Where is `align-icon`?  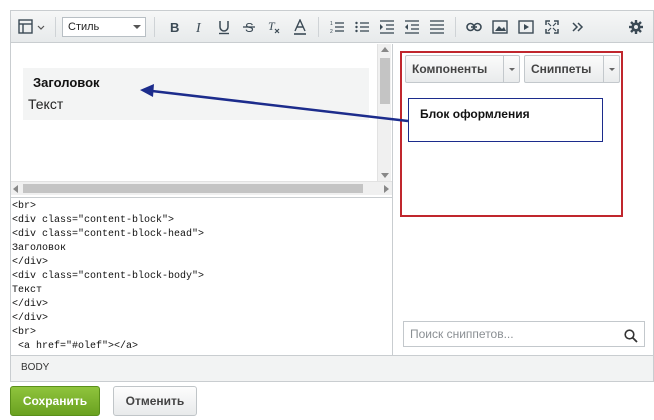
align-icon is located at coordinates (437, 27).